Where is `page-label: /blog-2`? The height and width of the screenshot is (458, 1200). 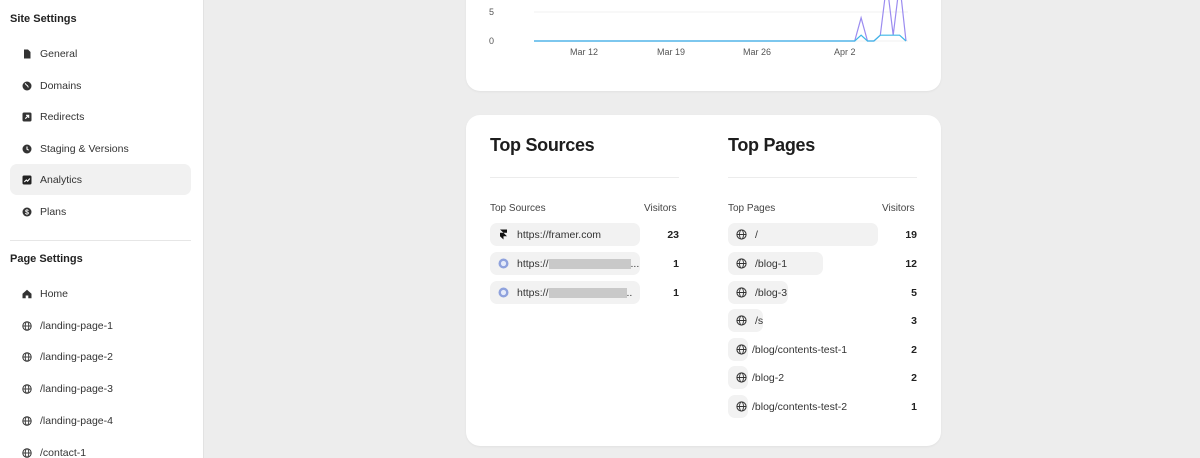
page-label: /blog-2 is located at coordinates (768, 378).